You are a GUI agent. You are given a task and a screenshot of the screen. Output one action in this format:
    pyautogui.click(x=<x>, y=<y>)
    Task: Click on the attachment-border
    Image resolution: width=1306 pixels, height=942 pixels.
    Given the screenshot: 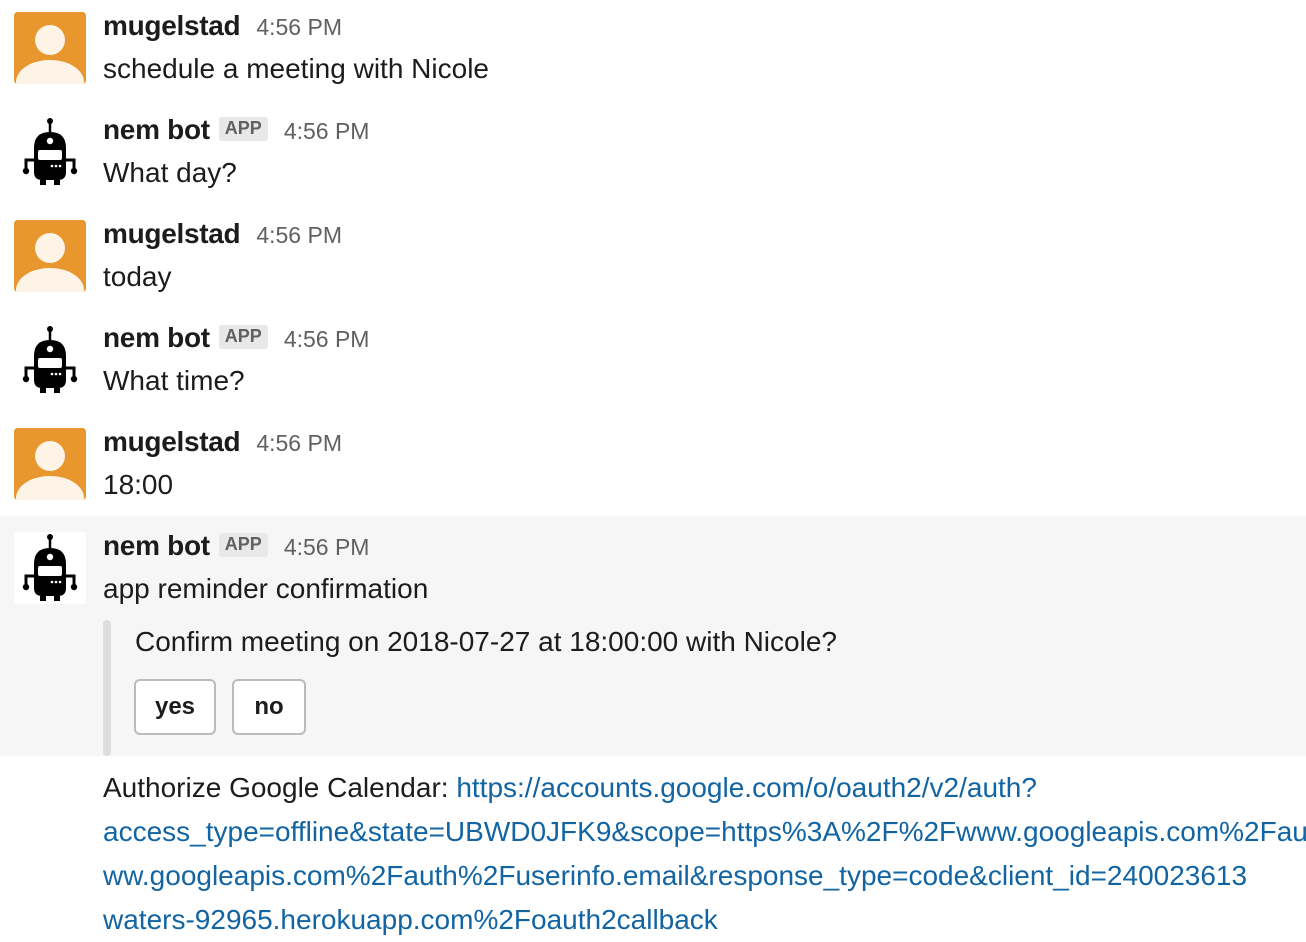 What is the action you would take?
    pyautogui.click(x=107, y=688)
    